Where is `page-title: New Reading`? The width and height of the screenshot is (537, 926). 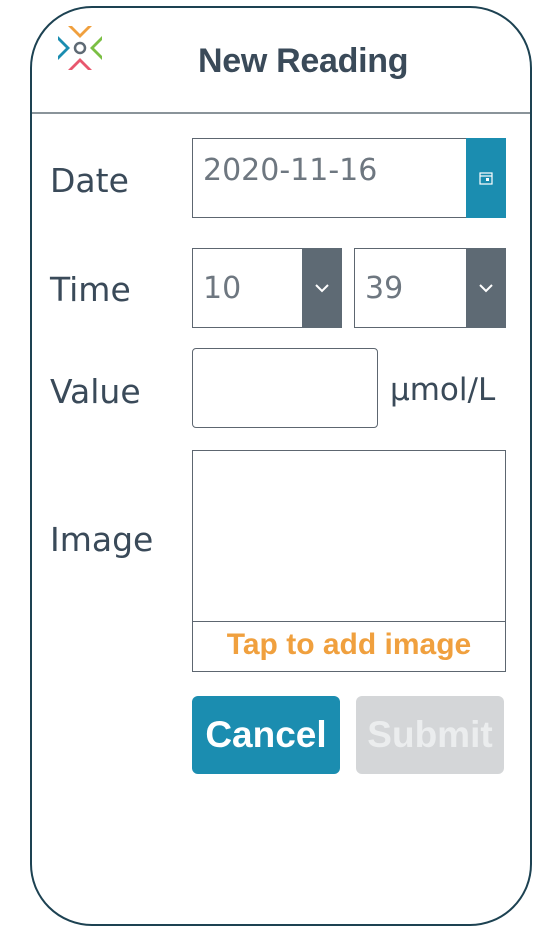 page-title: New Reading is located at coordinates (303, 61).